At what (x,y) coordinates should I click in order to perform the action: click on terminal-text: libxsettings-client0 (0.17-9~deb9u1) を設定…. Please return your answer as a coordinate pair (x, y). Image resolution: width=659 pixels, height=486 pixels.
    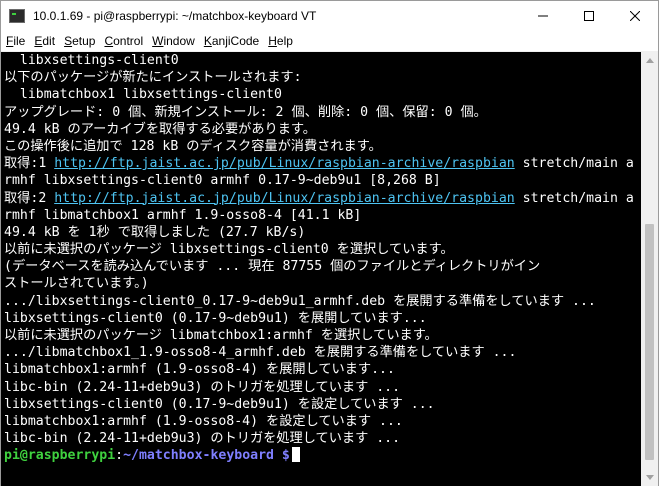
    Looking at the image, I should click on (219, 404).